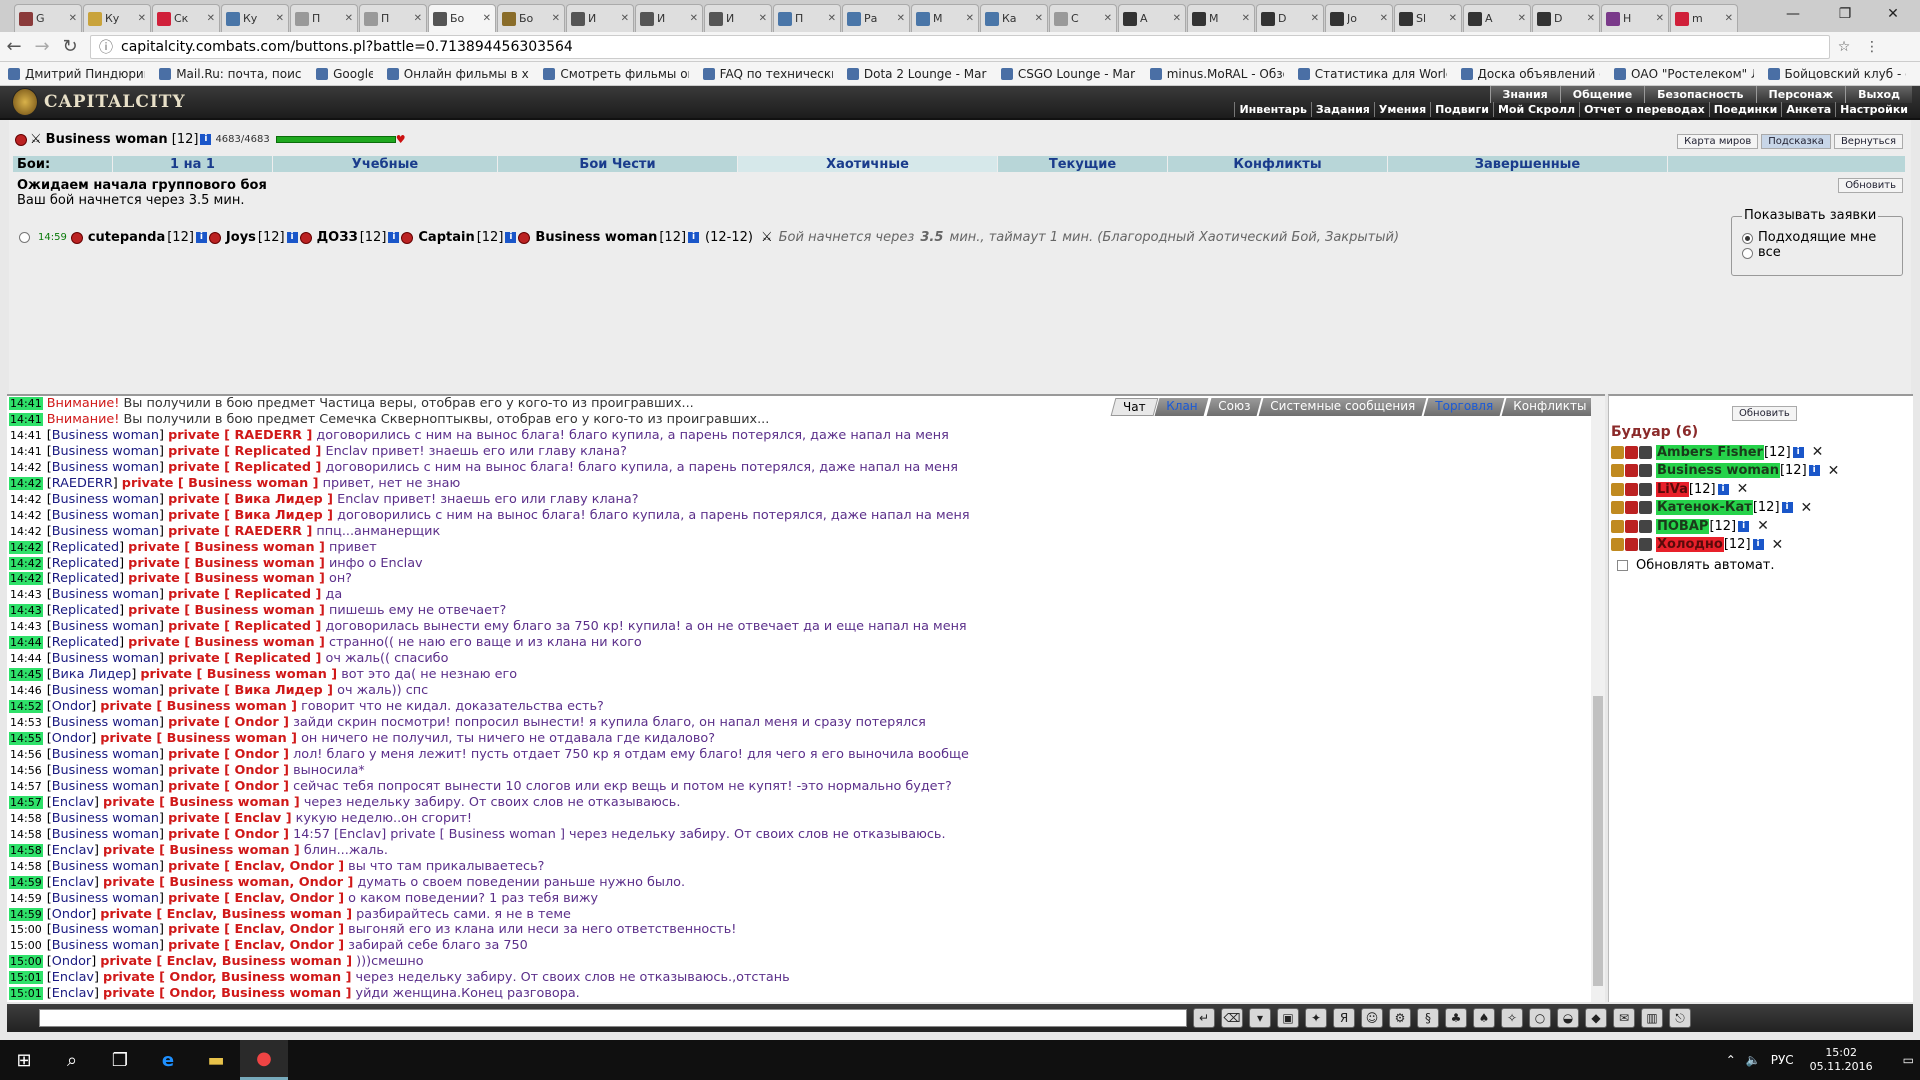  What do you see at coordinates (1872, 47) in the screenshot?
I see `menu-icon: ⋮` at bounding box center [1872, 47].